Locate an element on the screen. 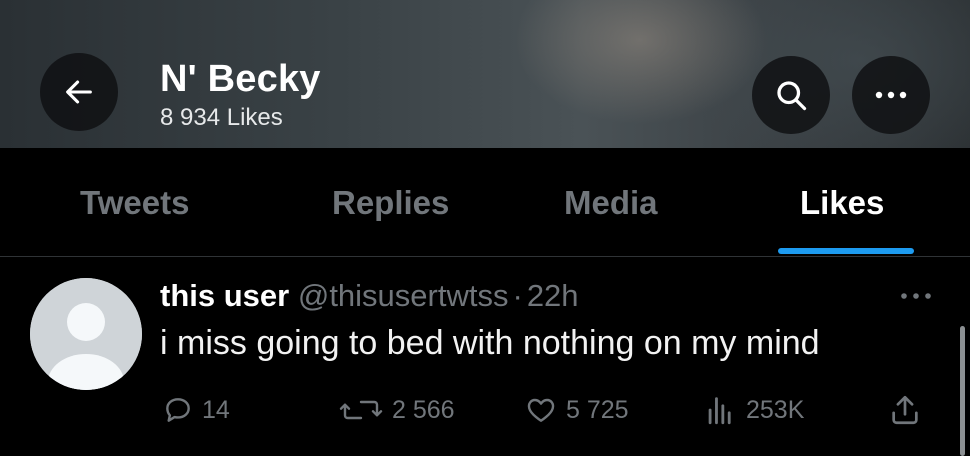  search-icon is located at coordinates (792, 96).